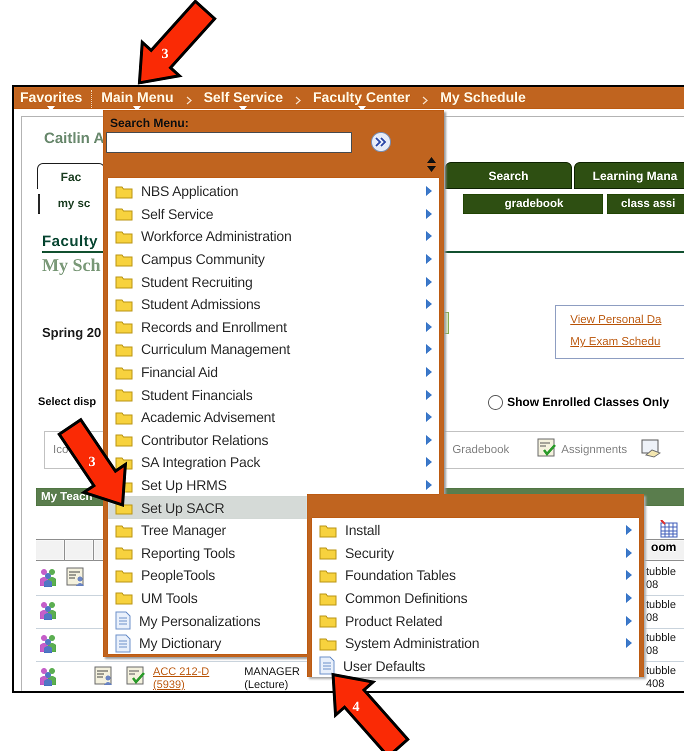 The width and height of the screenshot is (684, 751). What do you see at coordinates (273, 259) in the screenshot?
I see `menu-item: Campus Community` at bounding box center [273, 259].